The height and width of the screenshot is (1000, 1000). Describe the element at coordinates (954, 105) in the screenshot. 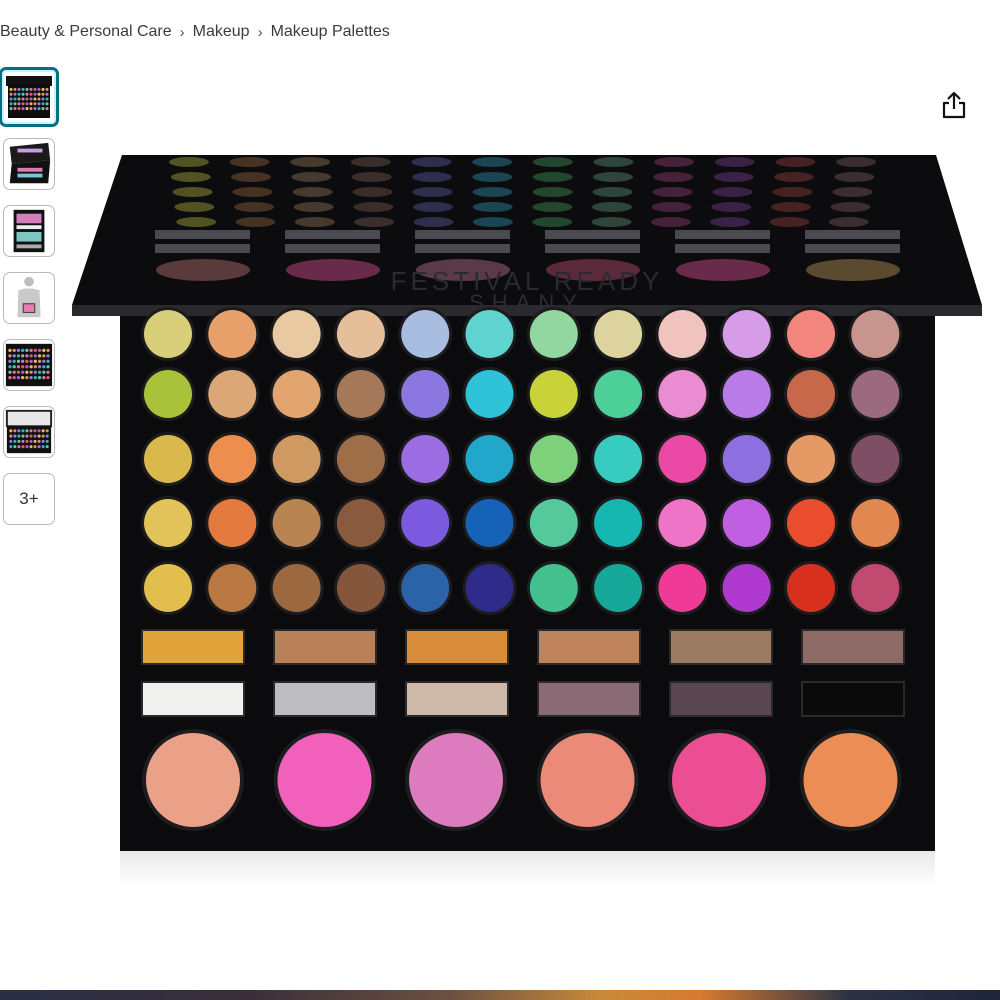

I see `share-icon` at that location.